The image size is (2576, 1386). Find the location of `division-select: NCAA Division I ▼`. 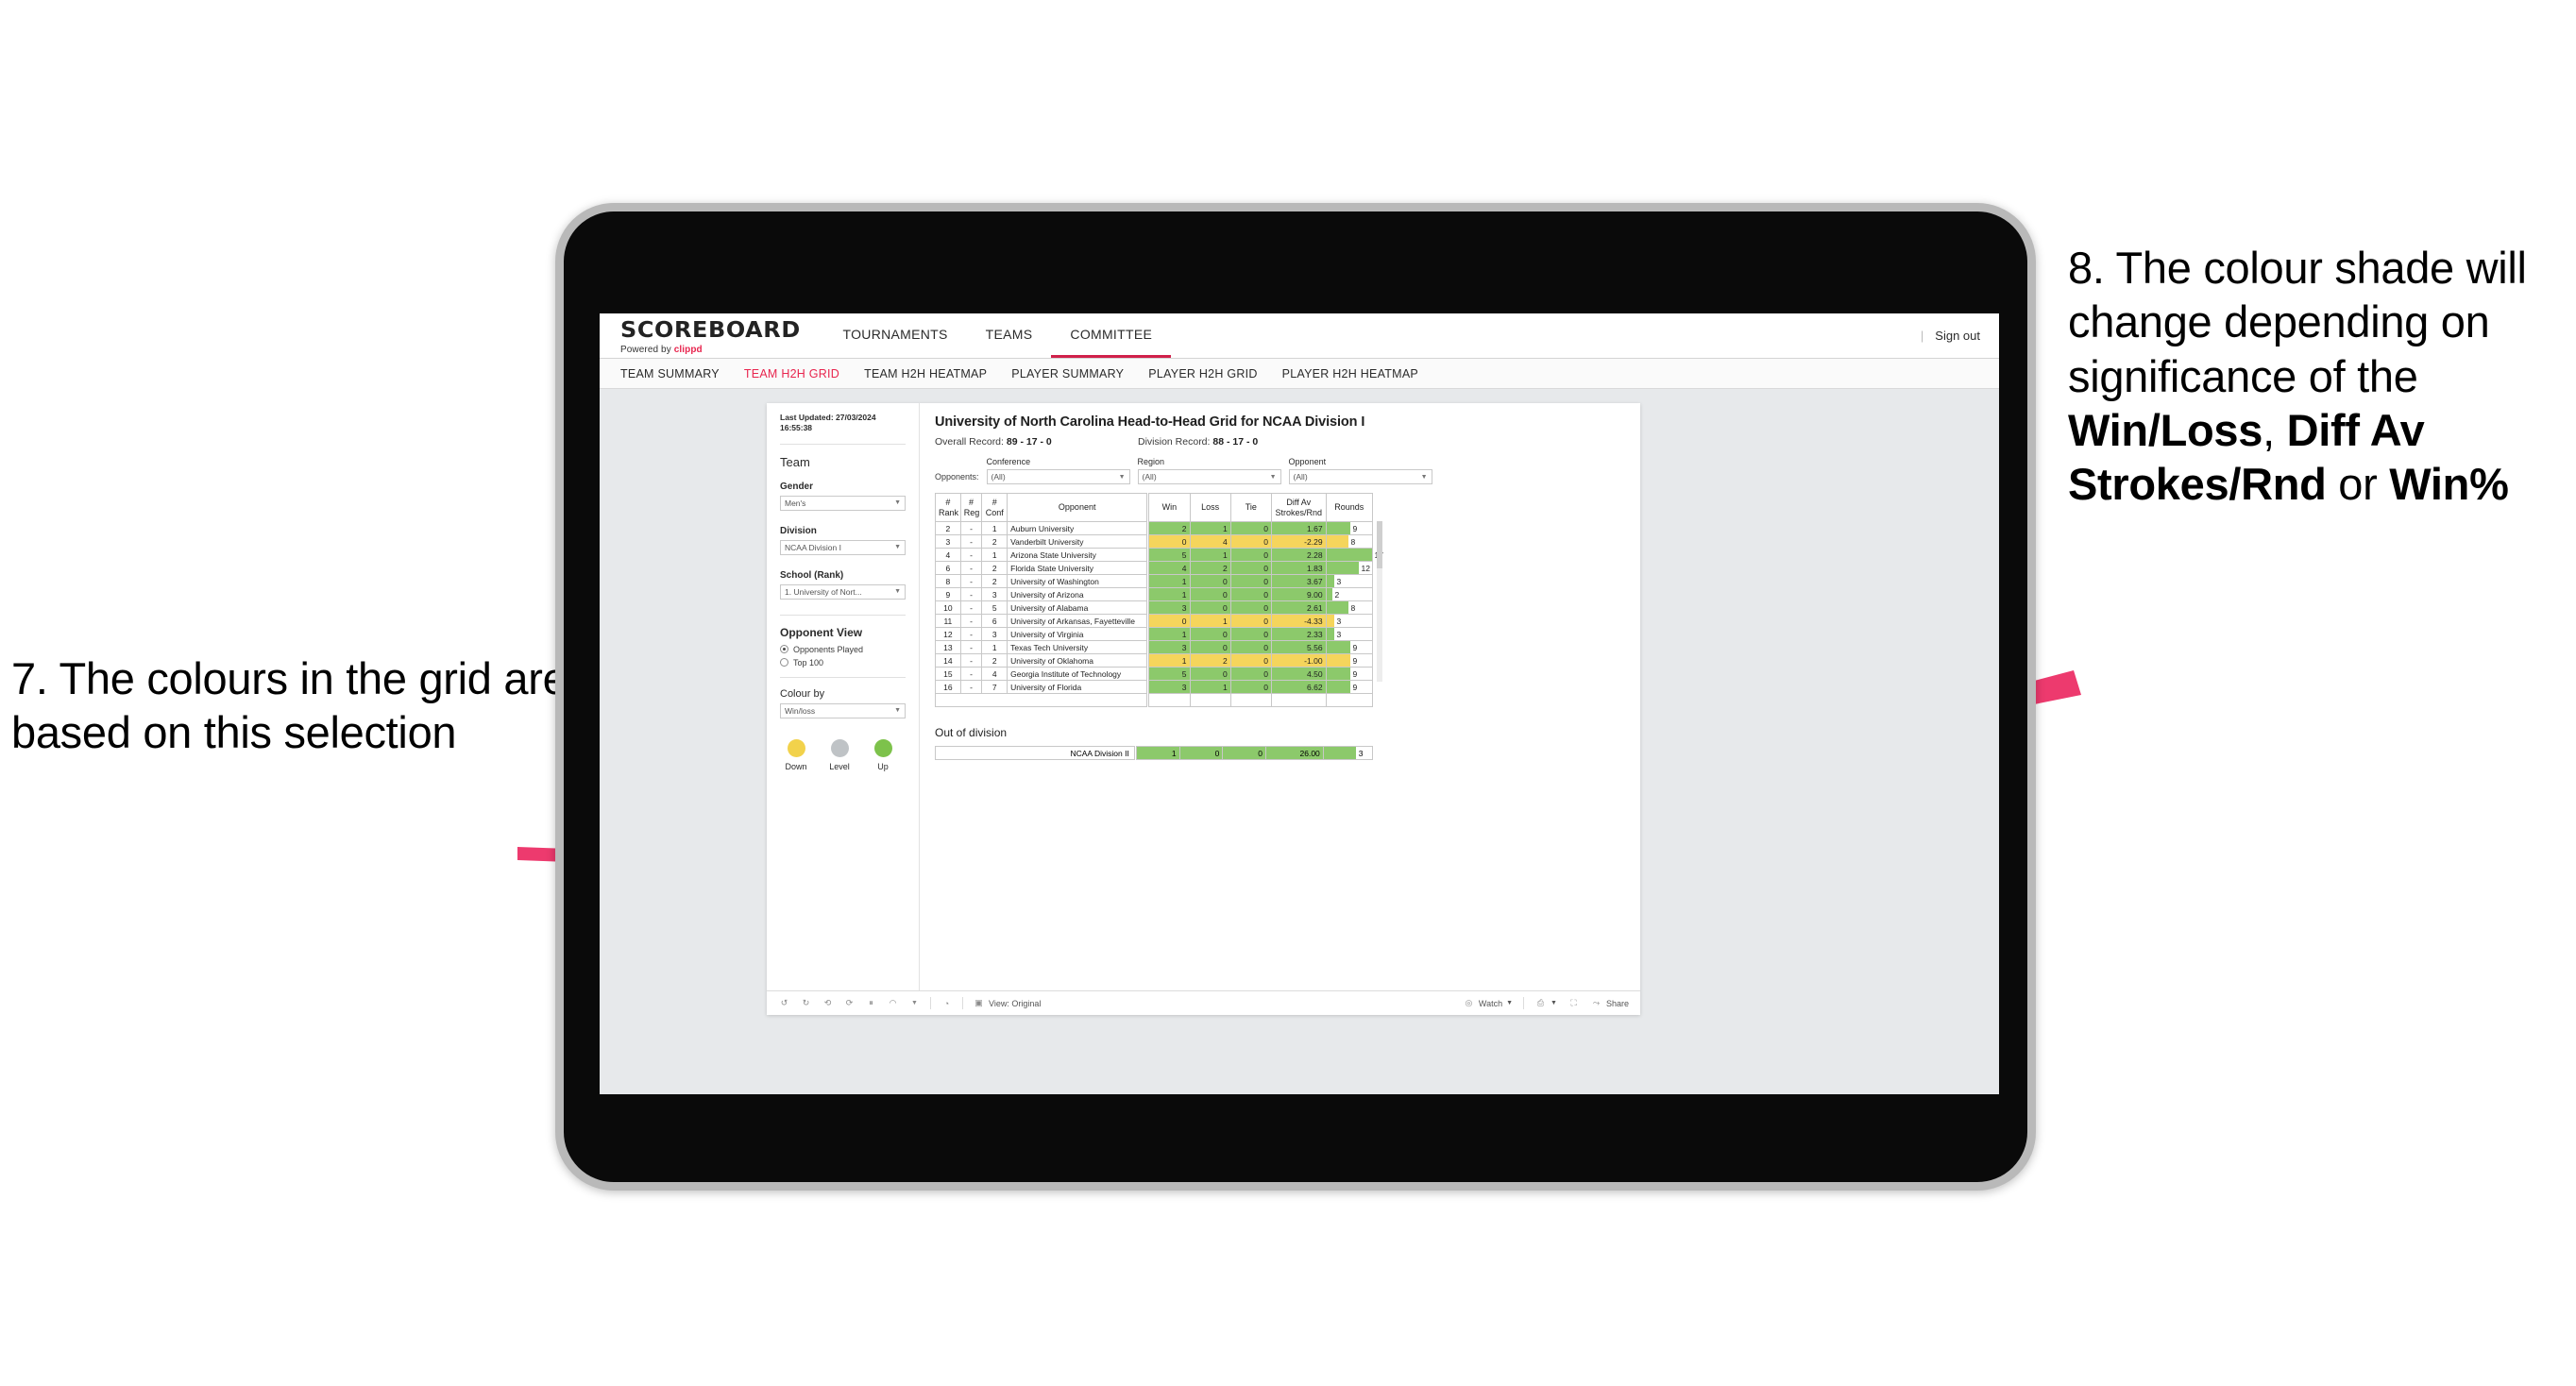

division-select: NCAA Division I ▼ is located at coordinates (843, 547).